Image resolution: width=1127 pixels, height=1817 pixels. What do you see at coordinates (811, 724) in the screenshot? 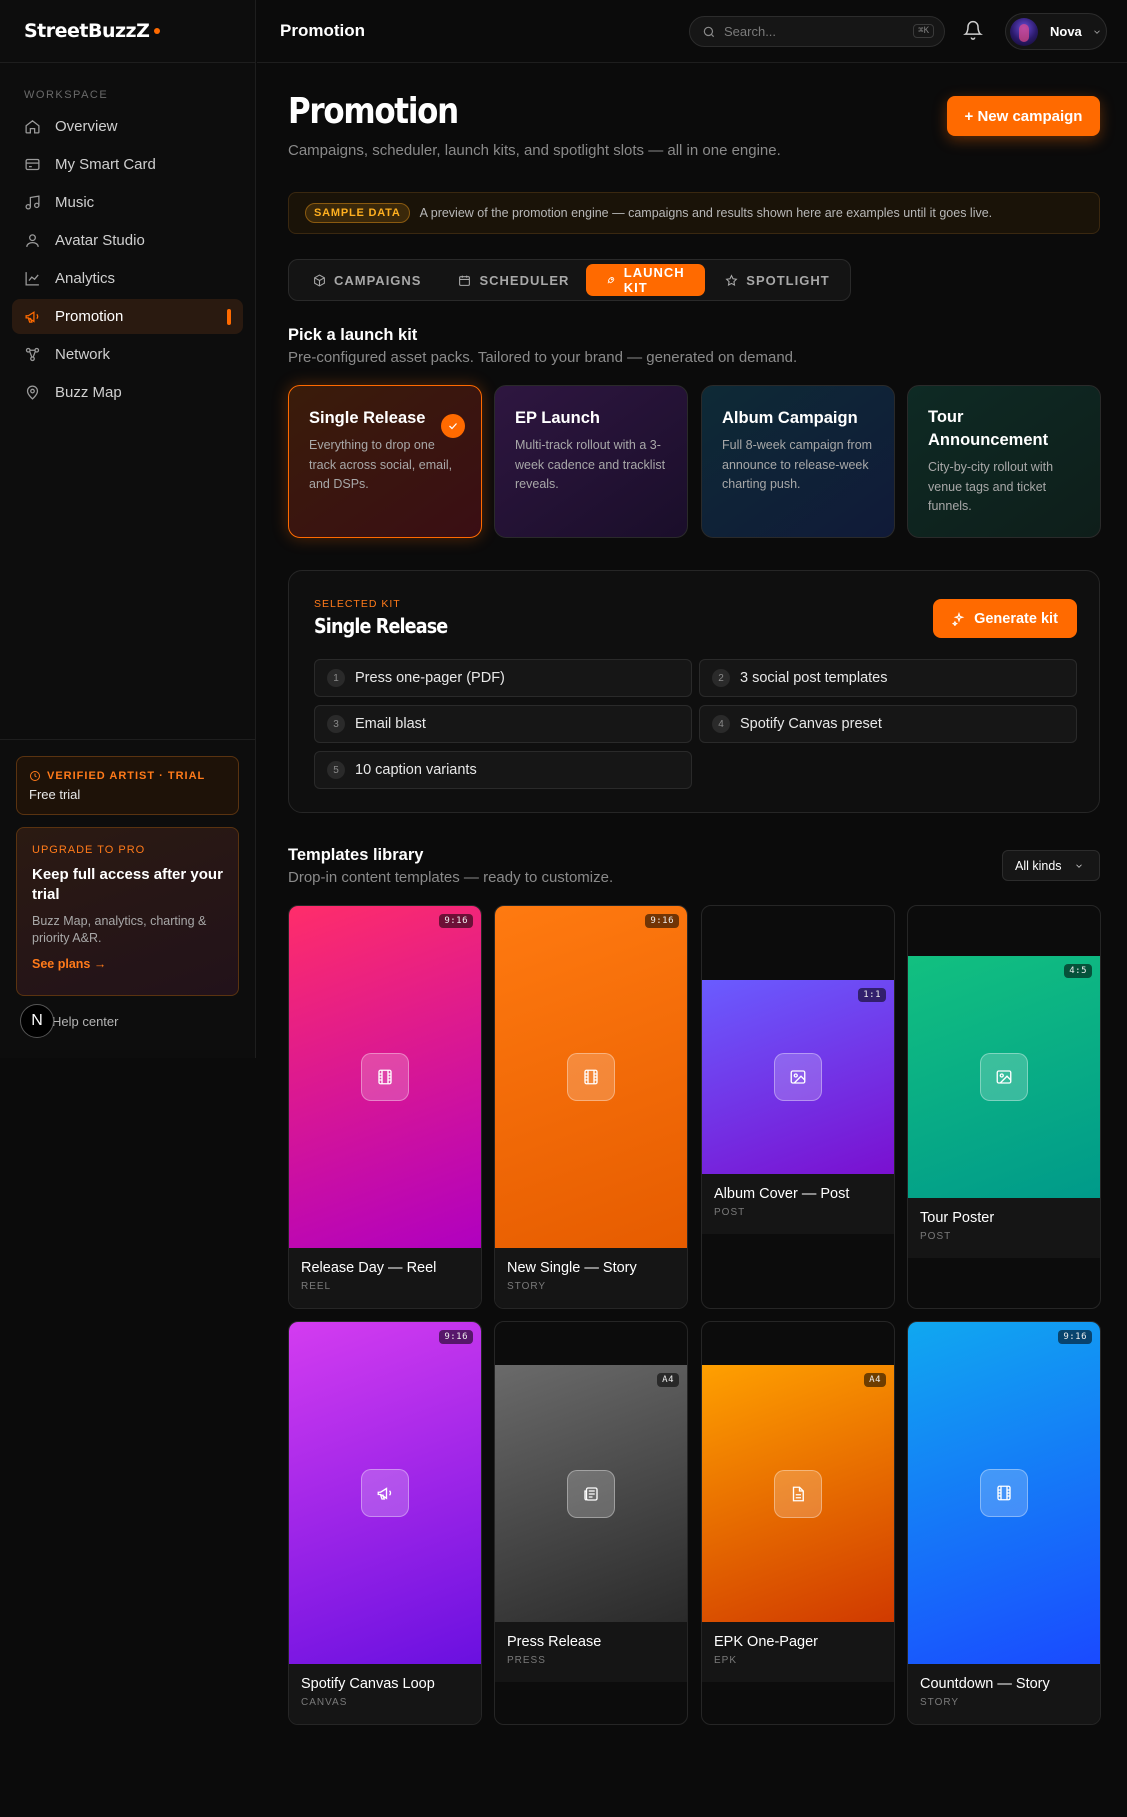
I see `asset-label: Spotify Canvas preset` at bounding box center [811, 724].